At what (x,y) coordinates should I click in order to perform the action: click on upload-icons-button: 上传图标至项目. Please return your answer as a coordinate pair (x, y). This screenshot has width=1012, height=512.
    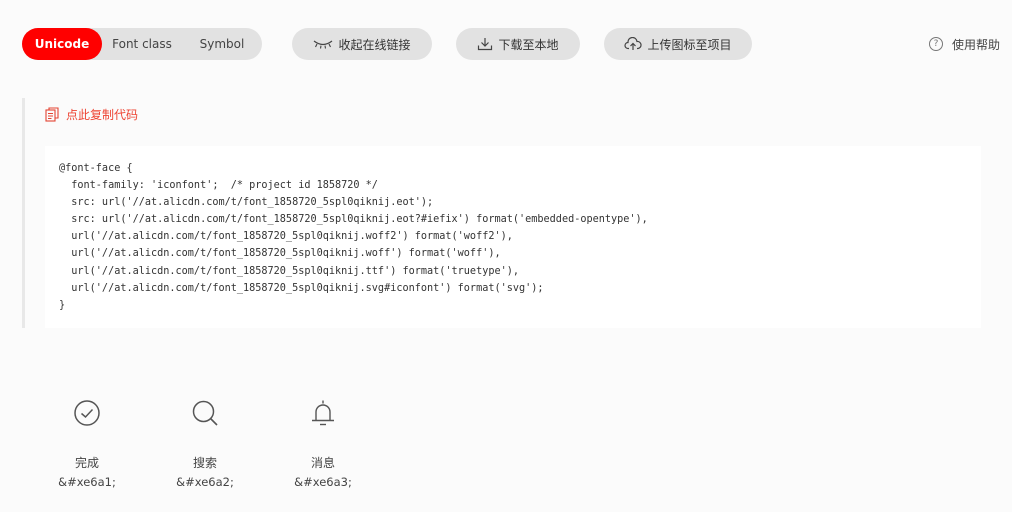
    Looking at the image, I should click on (678, 44).